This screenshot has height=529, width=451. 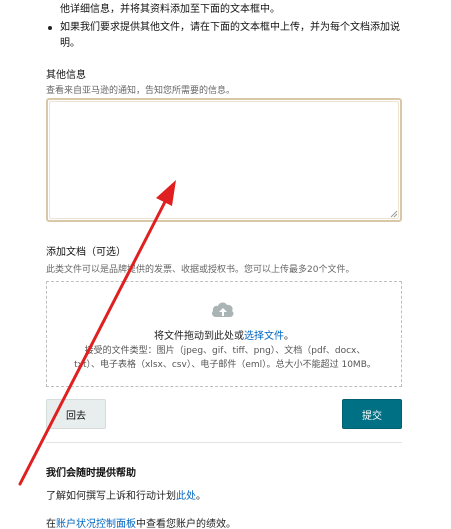 I want to click on instruction-text-1: 他详细信息，并将其资料添加至下面的文本框中。, so click(x=170, y=9).